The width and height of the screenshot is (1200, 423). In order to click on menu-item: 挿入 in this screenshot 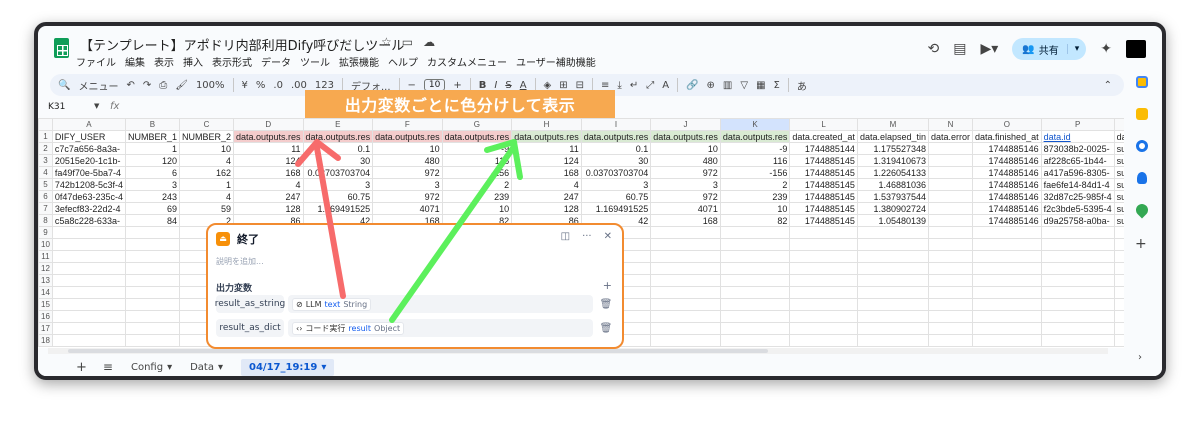, I will do `click(193, 61)`.